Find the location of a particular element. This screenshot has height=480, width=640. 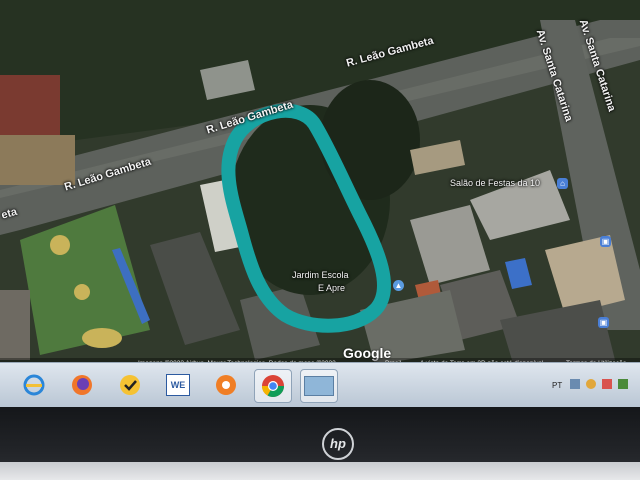

windows-taskbar: WE PT is located at coordinates (320, 385).